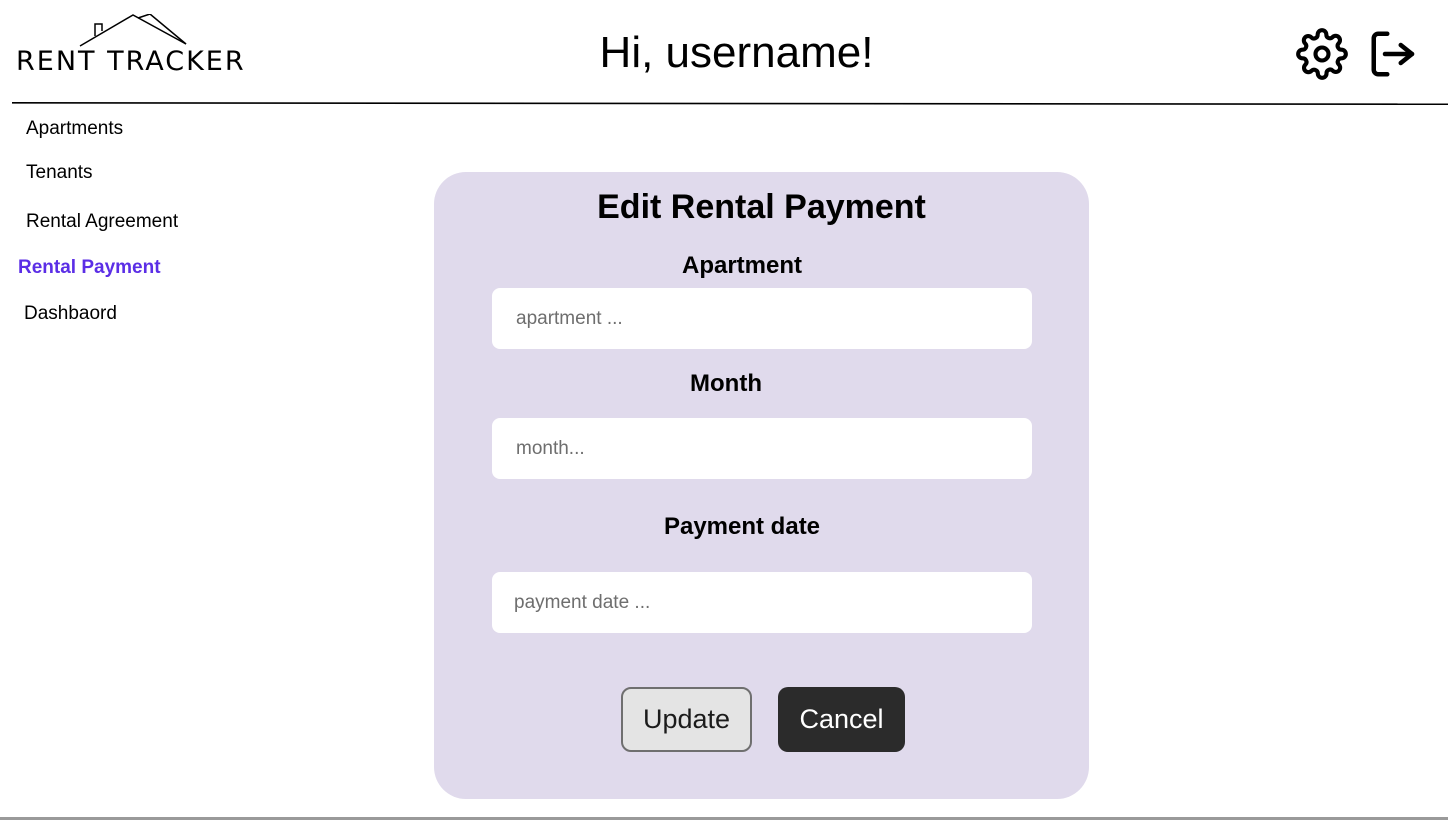 The width and height of the screenshot is (1448, 820). Describe the element at coordinates (762, 448) in the screenshot. I see `month-input` at that location.